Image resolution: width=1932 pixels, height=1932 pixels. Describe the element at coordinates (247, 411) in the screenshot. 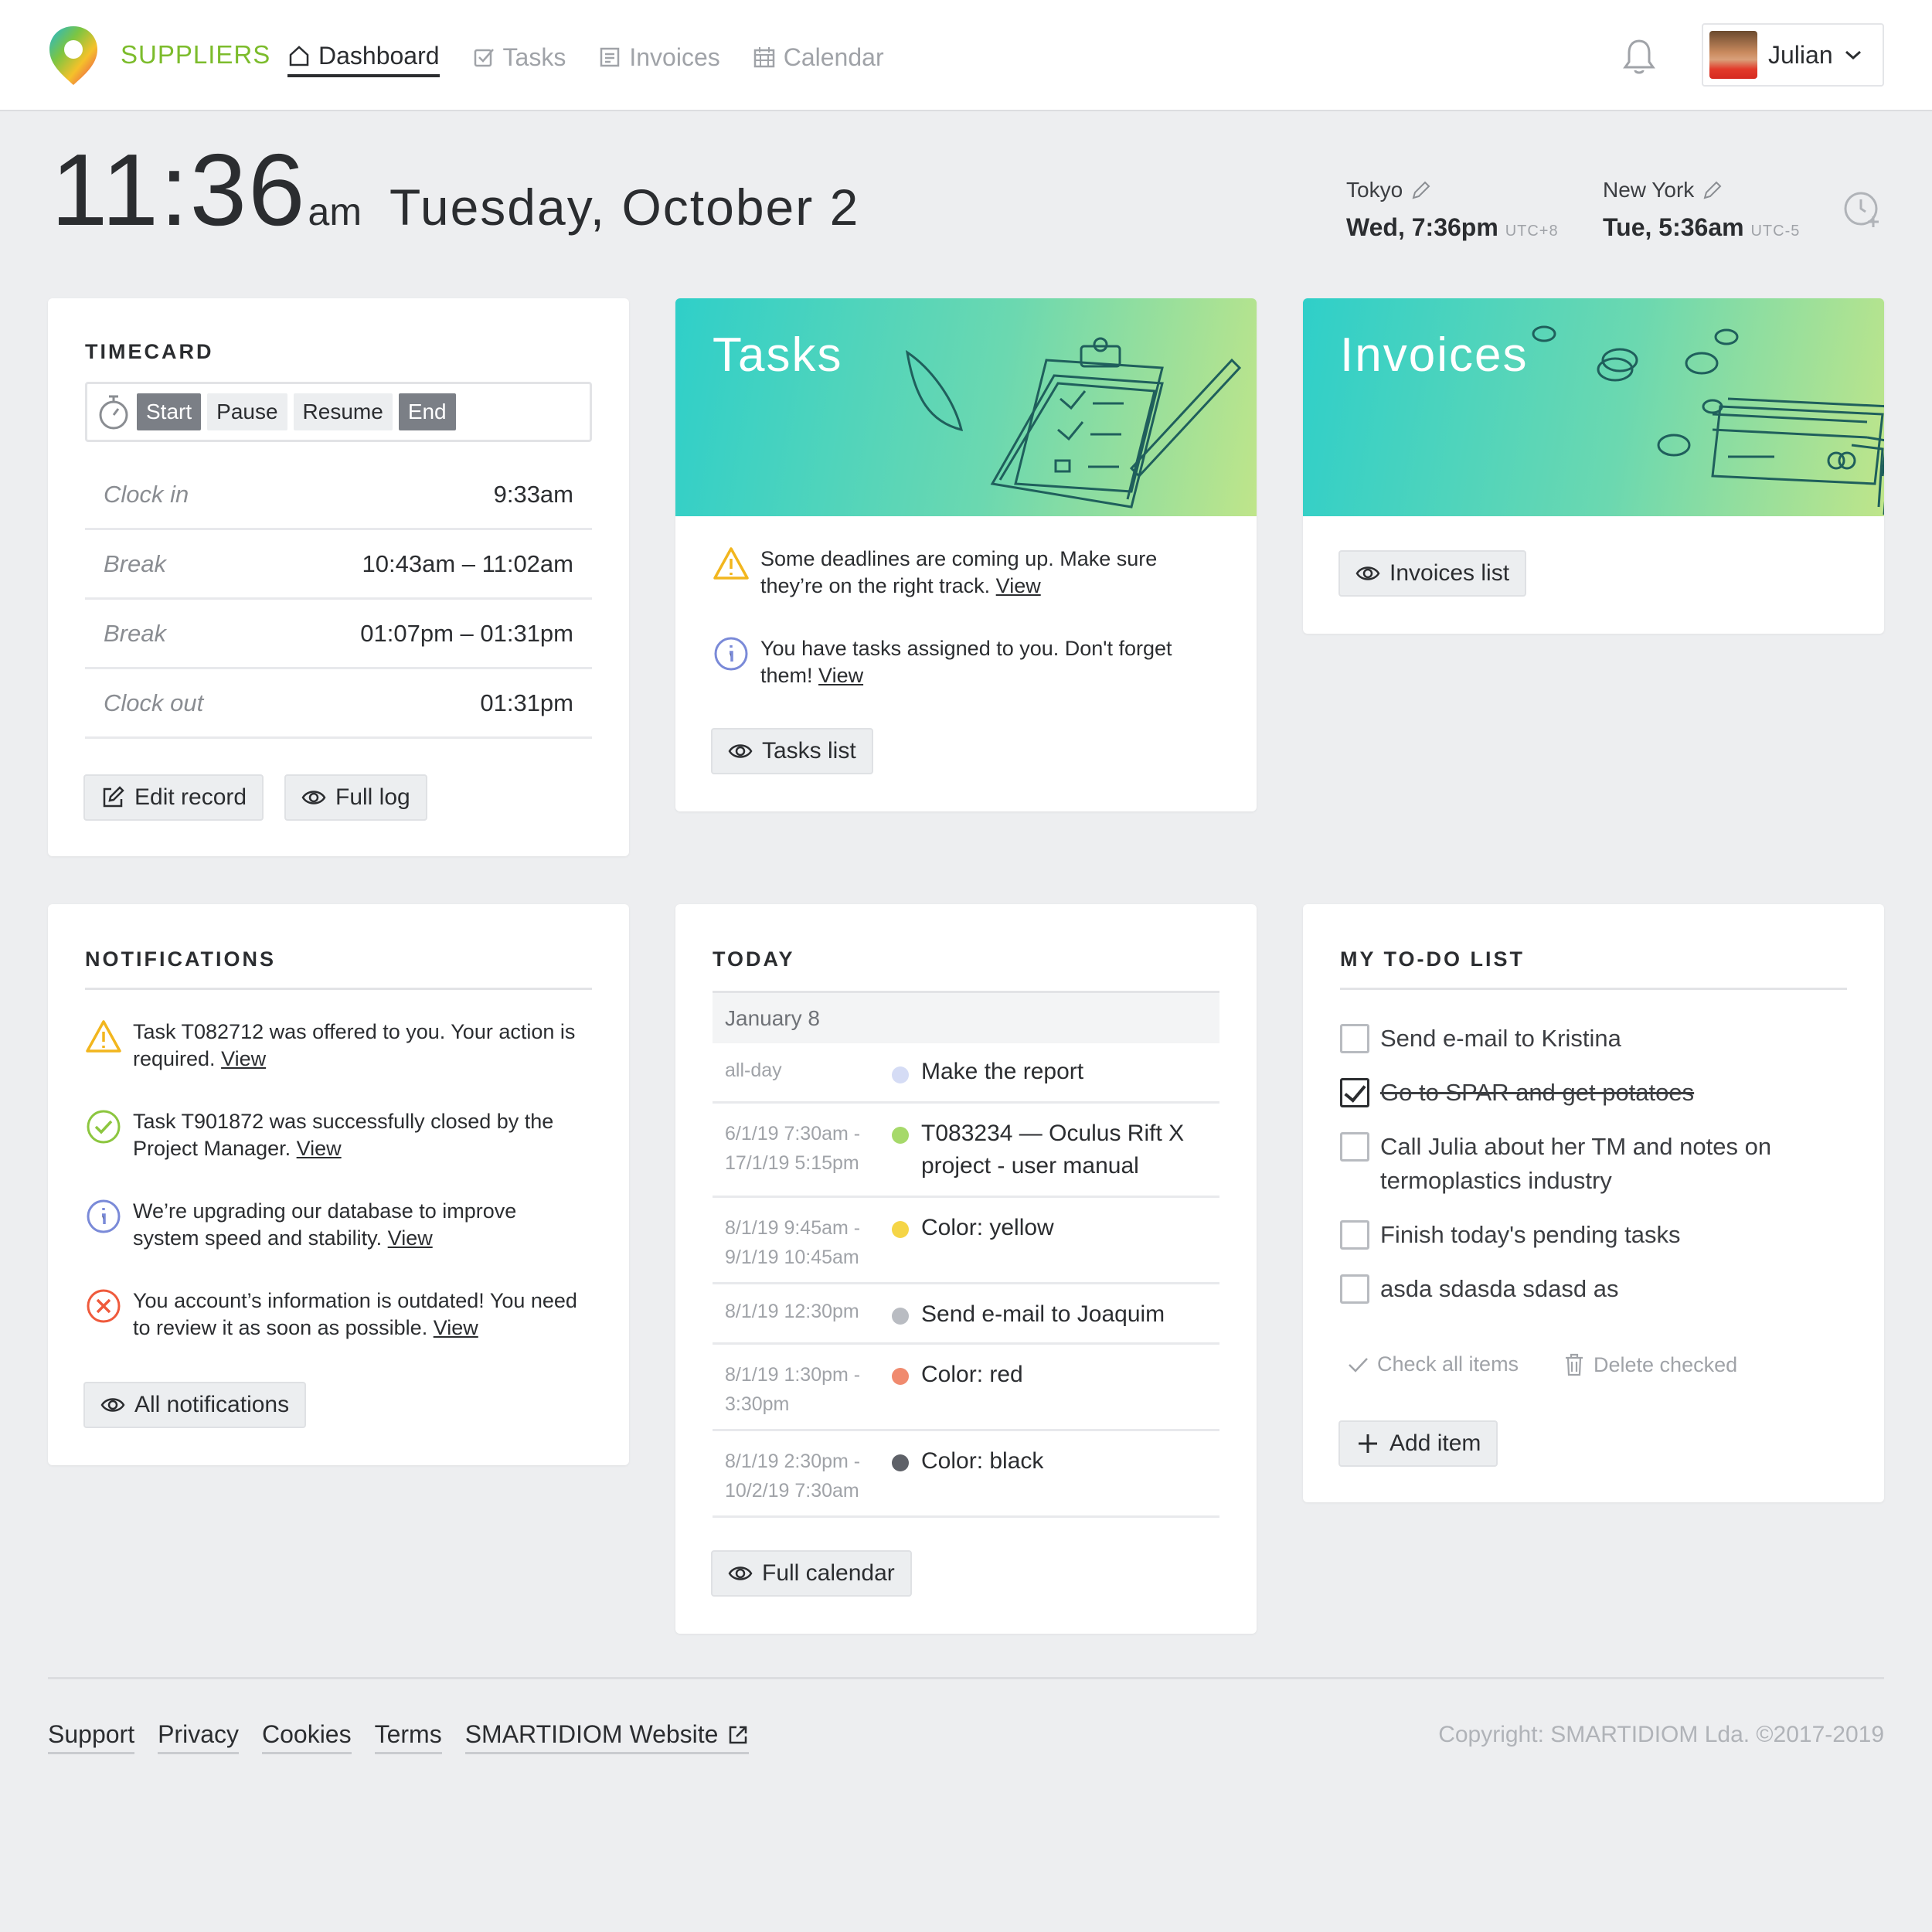

I see `pause-button: Pause` at that location.